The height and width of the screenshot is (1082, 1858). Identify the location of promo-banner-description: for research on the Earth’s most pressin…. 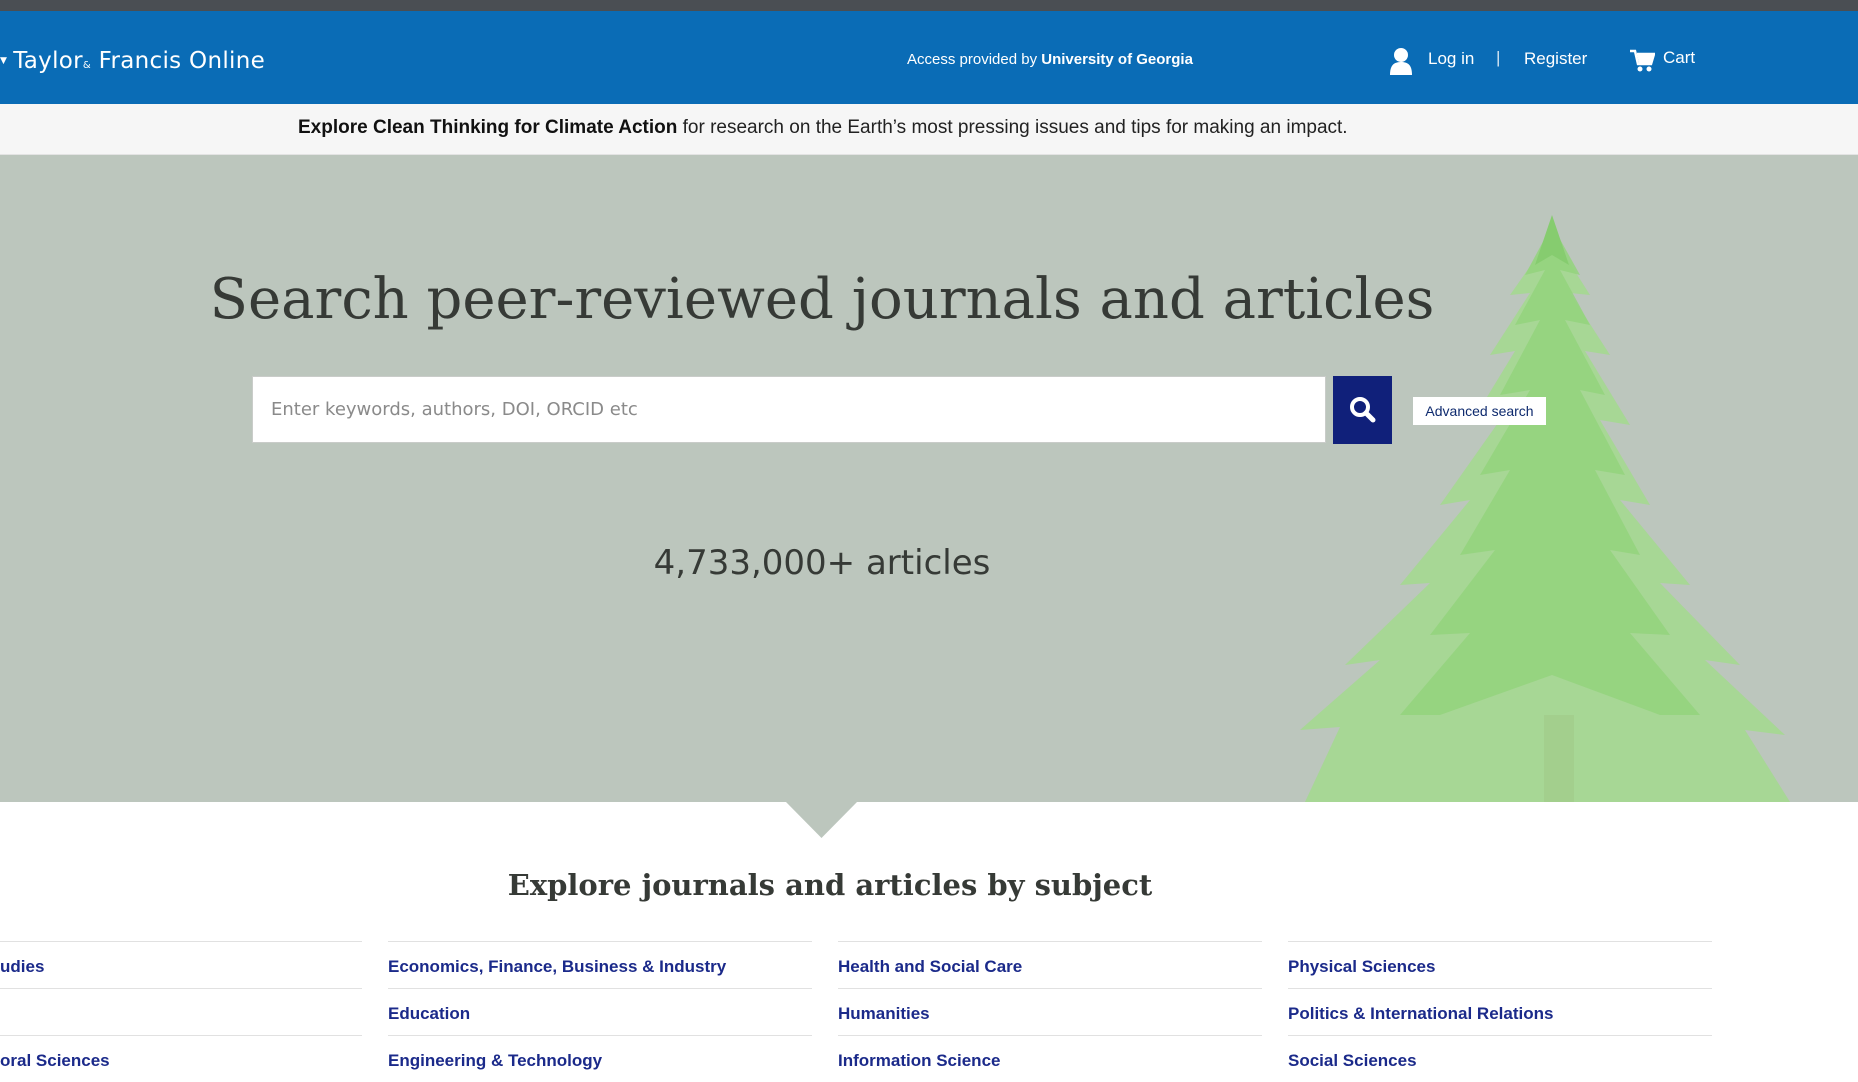
(1012, 127).